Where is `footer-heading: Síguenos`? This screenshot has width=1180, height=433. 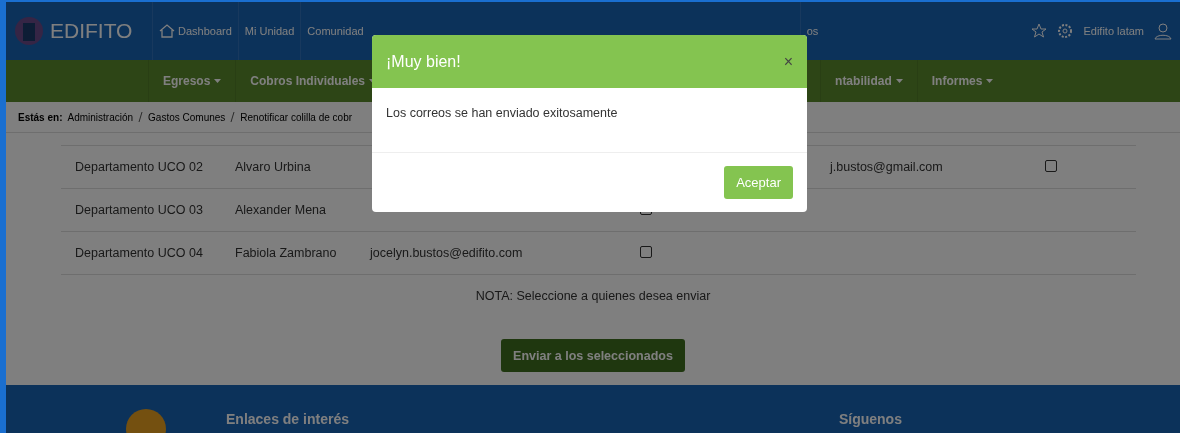
footer-heading: Síguenos is located at coordinates (870, 420).